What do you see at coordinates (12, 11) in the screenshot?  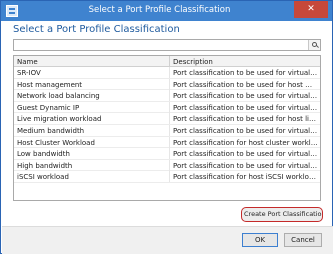 I see `dialog-app-icon` at bounding box center [12, 11].